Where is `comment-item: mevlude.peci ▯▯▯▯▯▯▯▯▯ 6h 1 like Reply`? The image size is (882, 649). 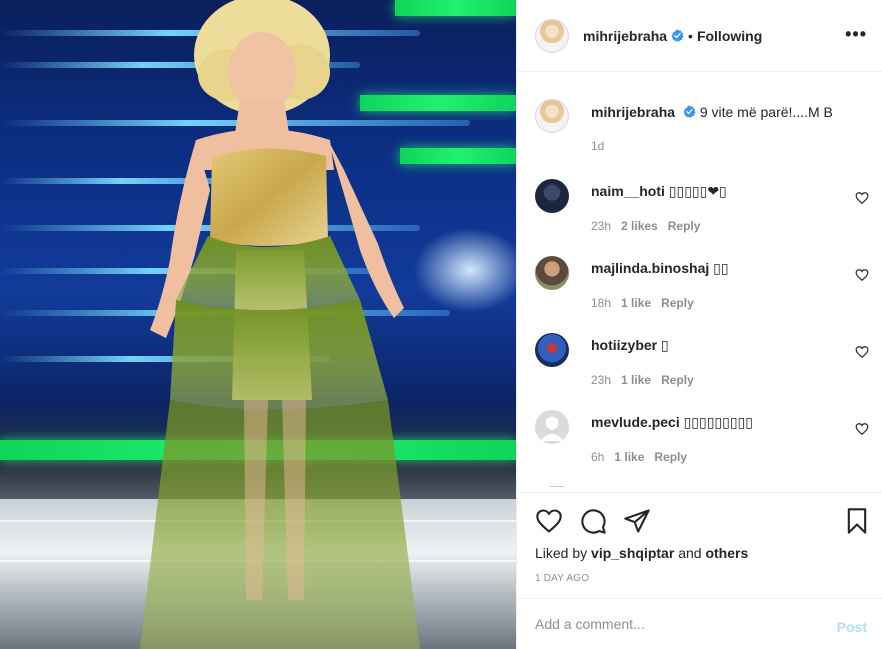
comment-item: mevlude.peci ▯▯▯▯▯▯▯▯▯ 6h 1 like Reply is located at coordinates (705, 440).